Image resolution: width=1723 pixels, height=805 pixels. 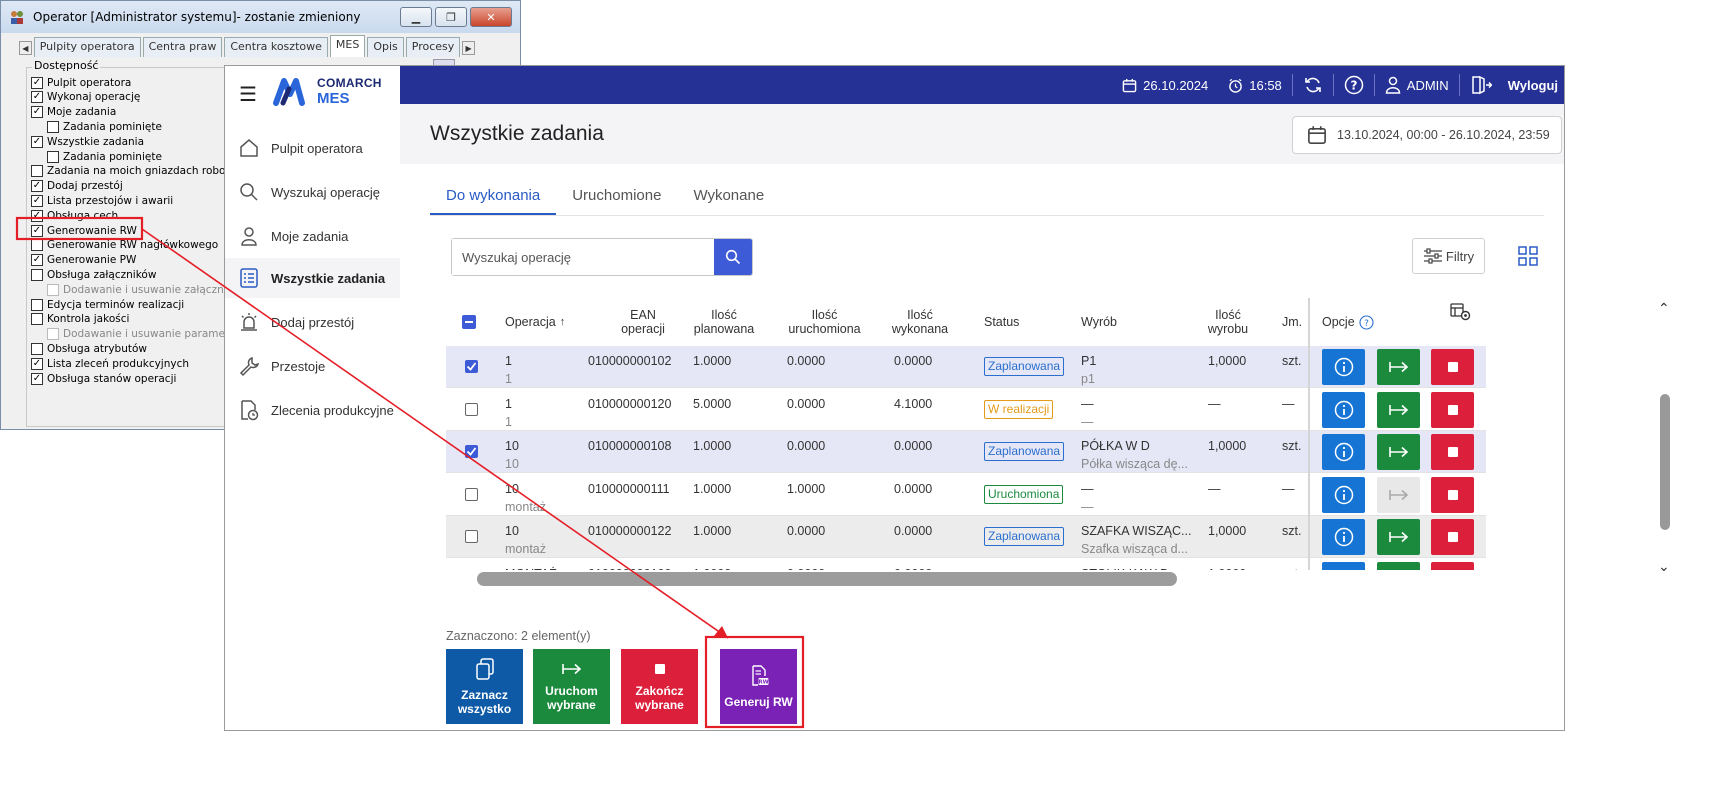 I want to click on close-button: ✕, so click(x=491, y=17).